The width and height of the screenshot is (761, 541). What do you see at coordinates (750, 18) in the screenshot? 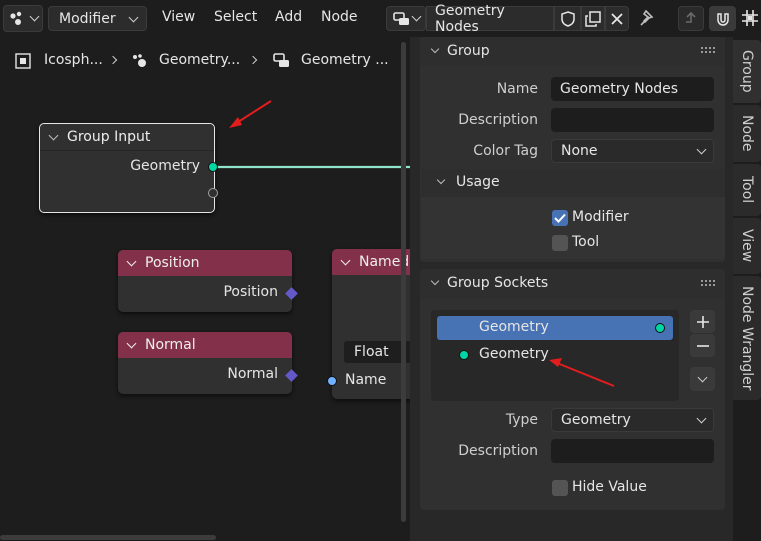
I see `snap-grid-icon` at bounding box center [750, 18].